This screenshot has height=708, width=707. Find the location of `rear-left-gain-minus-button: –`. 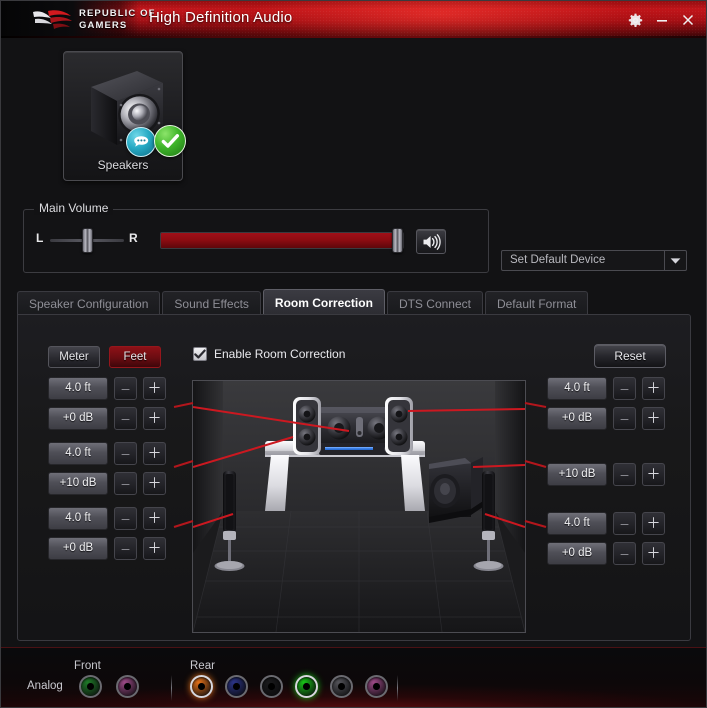

rear-left-gain-minus-button: – is located at coordinates (125, 548).